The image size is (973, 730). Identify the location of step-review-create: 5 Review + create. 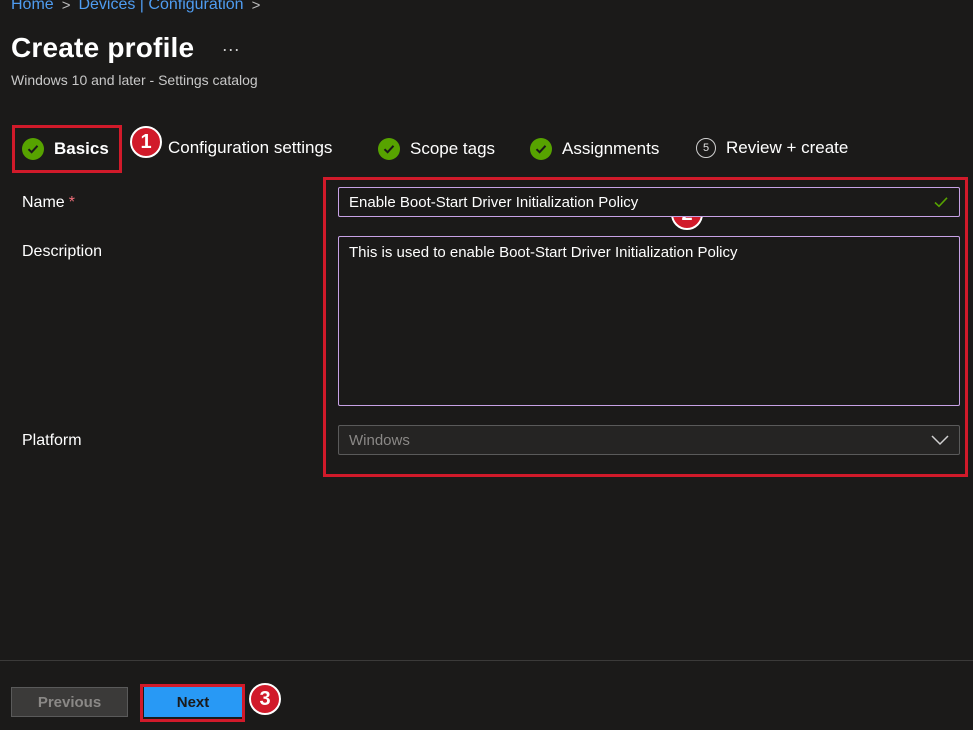
(772, 148).